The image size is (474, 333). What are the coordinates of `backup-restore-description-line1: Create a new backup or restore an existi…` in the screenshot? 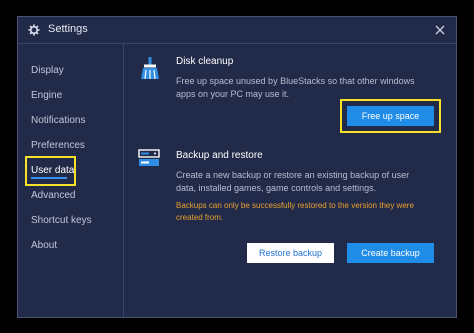 It's located at (293, 175).